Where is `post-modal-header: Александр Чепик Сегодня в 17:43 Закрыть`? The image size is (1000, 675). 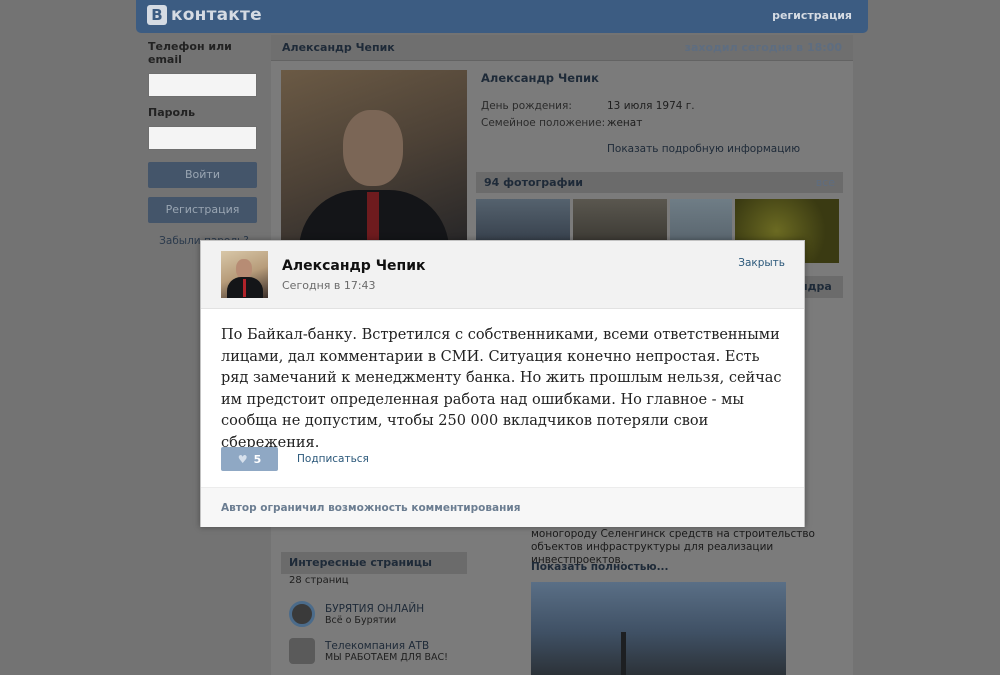 post-modal-header: Александр Чепик Сегодня в 17:43 Закрыть is located at coordinates (502, 275).